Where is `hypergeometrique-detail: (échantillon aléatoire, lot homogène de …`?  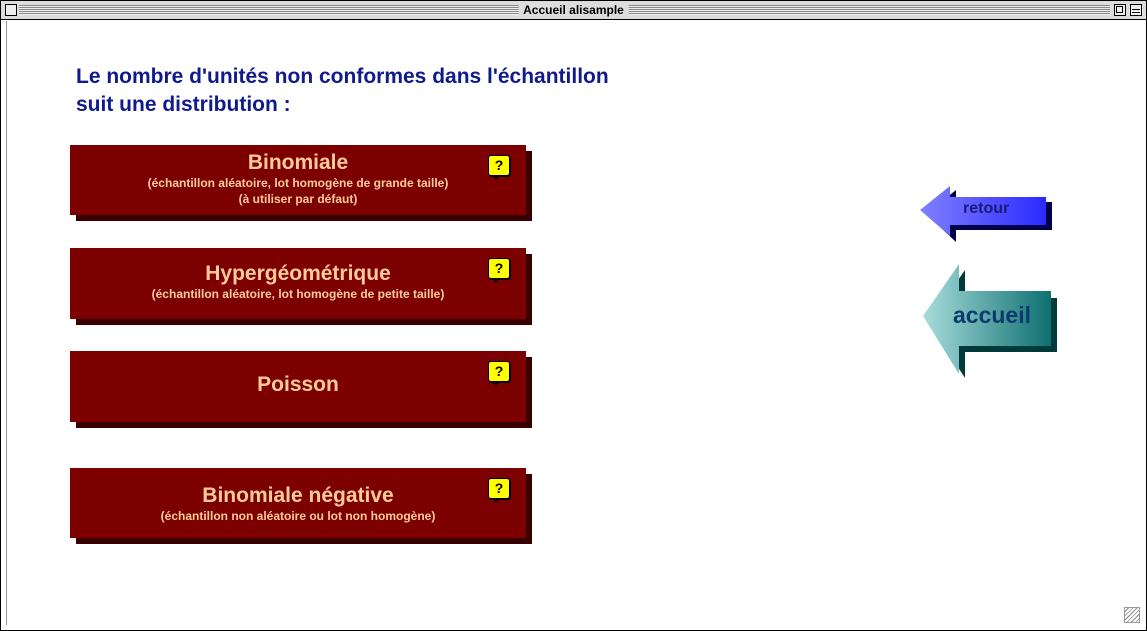 hypergeometrique-detail: (échantillon aléatoire, lot homogène de … is located at coordinates (298, 294).